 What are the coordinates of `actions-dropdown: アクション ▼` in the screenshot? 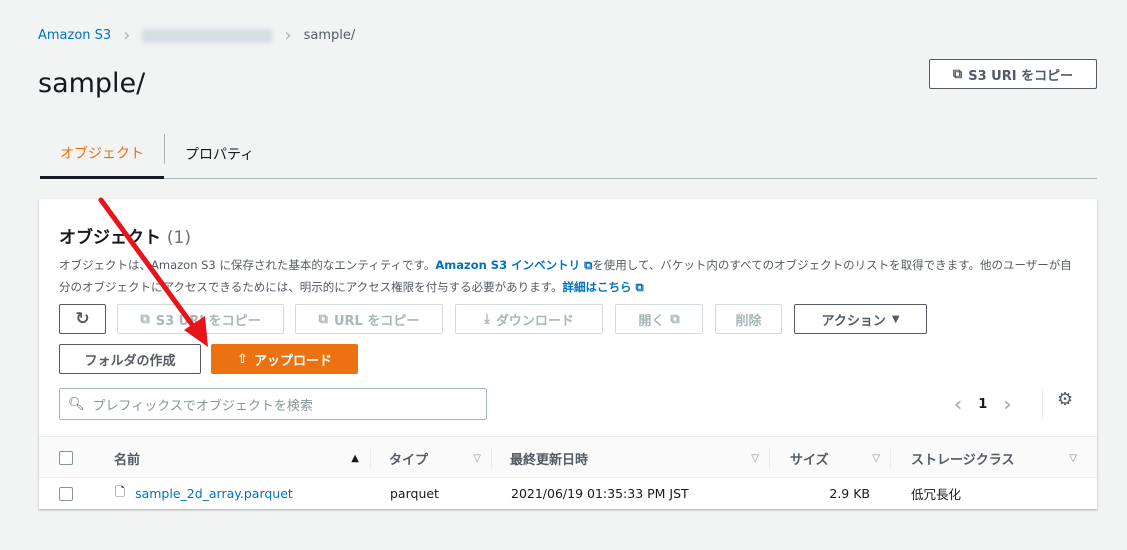 It's located at (860, 319).